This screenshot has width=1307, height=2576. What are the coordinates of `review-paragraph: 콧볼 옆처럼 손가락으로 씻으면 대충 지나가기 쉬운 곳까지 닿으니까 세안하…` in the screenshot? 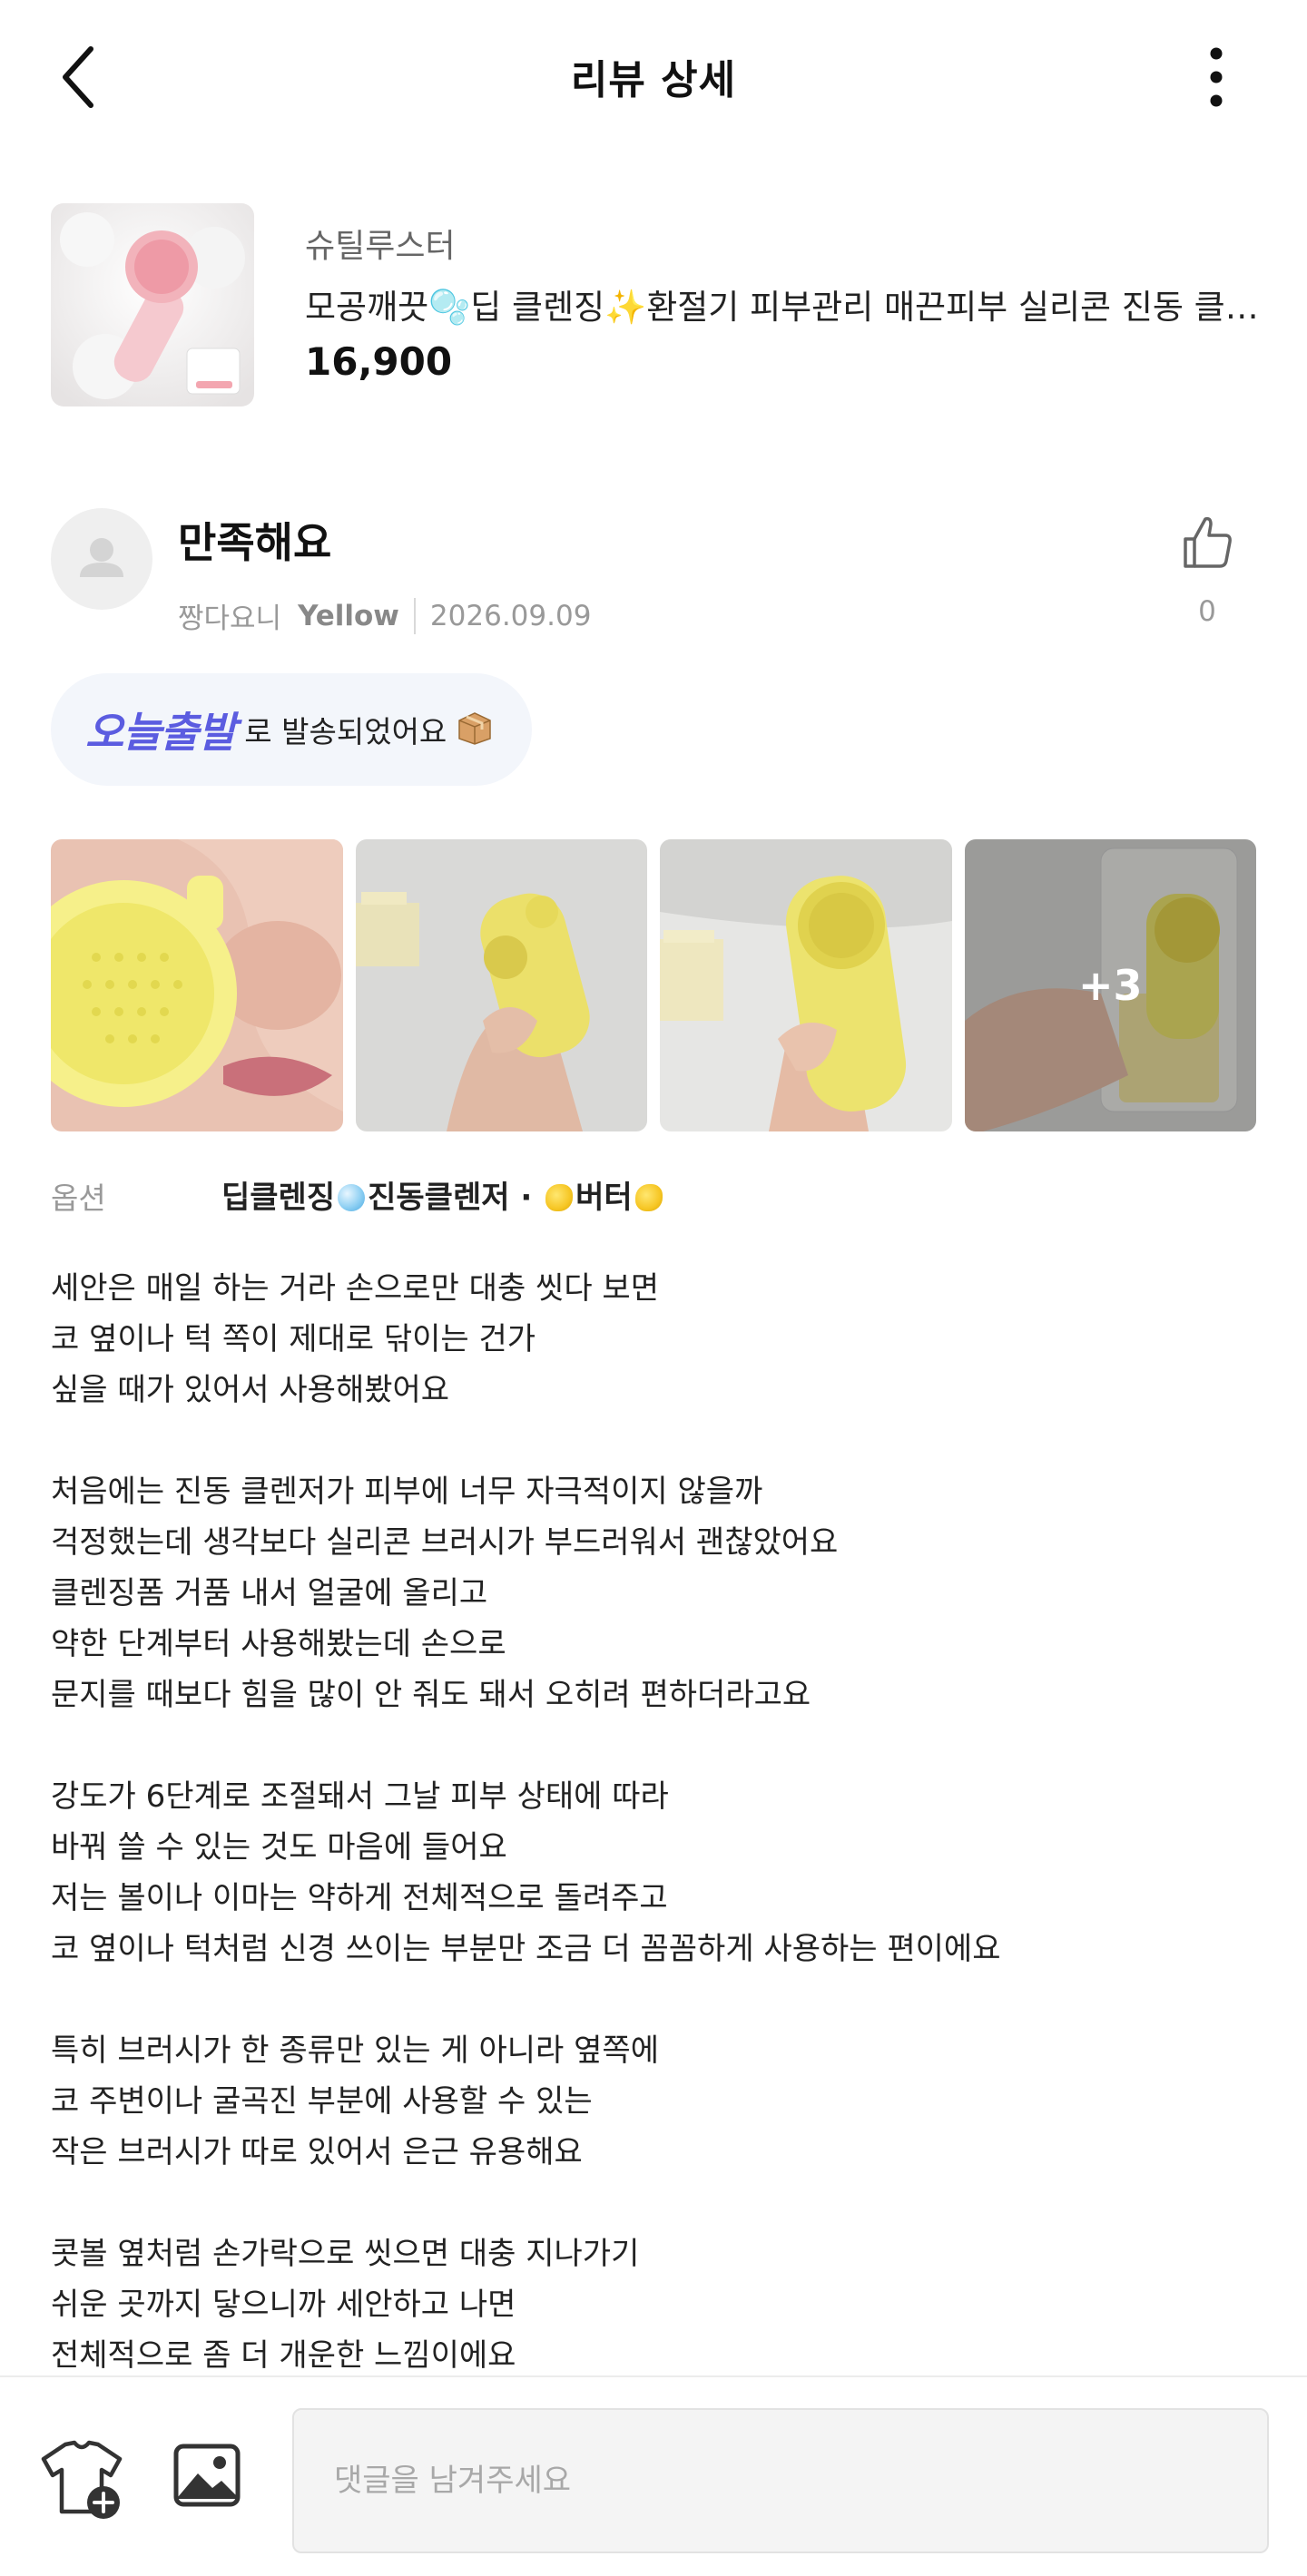 It's located at (345, 2305).